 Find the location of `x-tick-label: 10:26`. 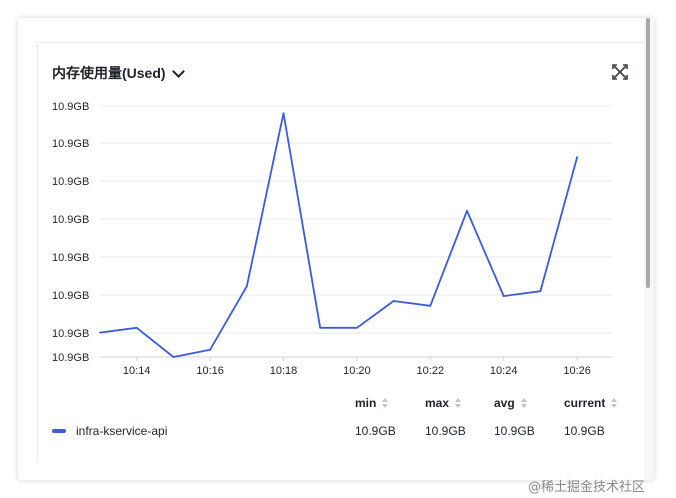

x-tick-label: 10:26 is located at coordinates (577, 371).